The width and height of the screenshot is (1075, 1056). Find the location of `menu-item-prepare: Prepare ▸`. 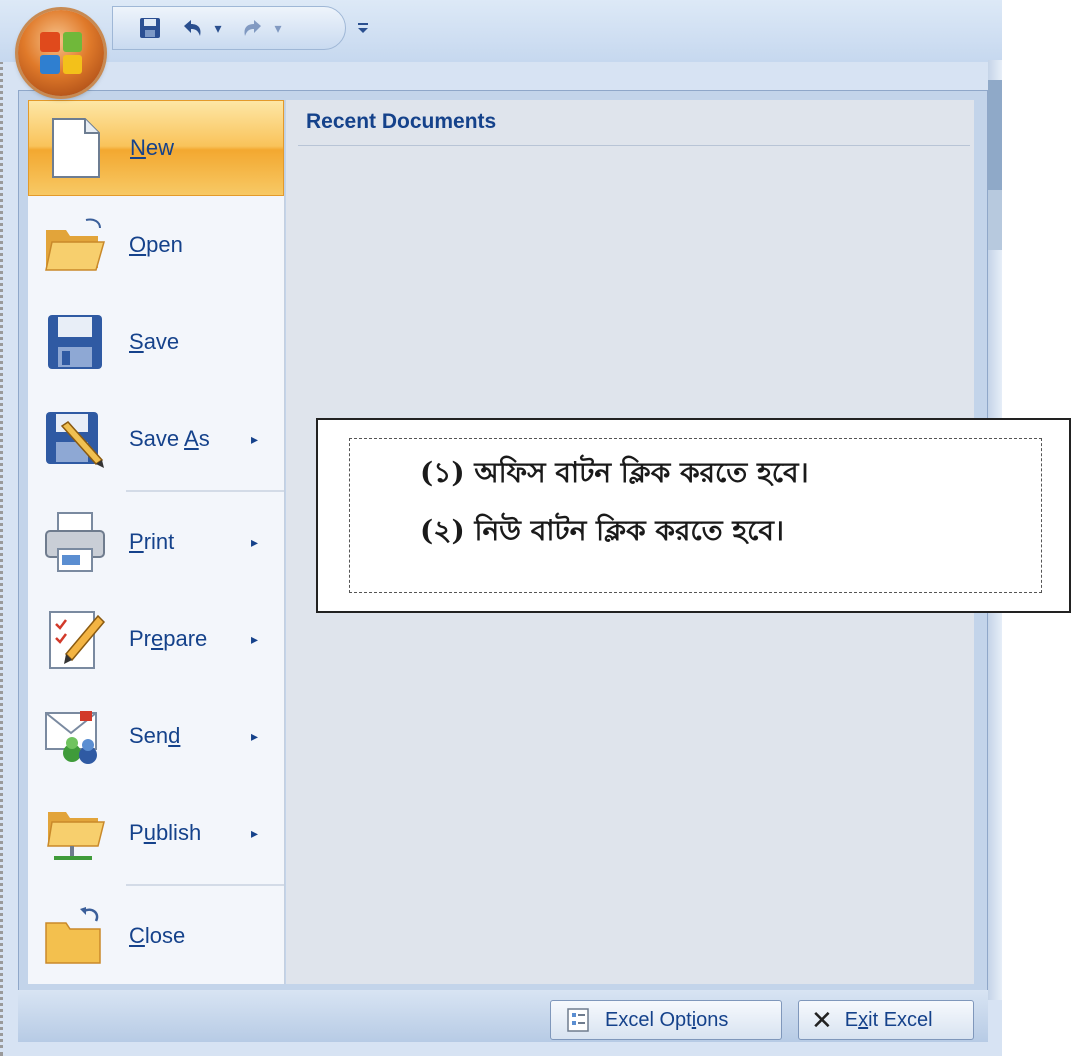

menu-item-prepare: Prepare ▸ is located at coordinates (156, 639).